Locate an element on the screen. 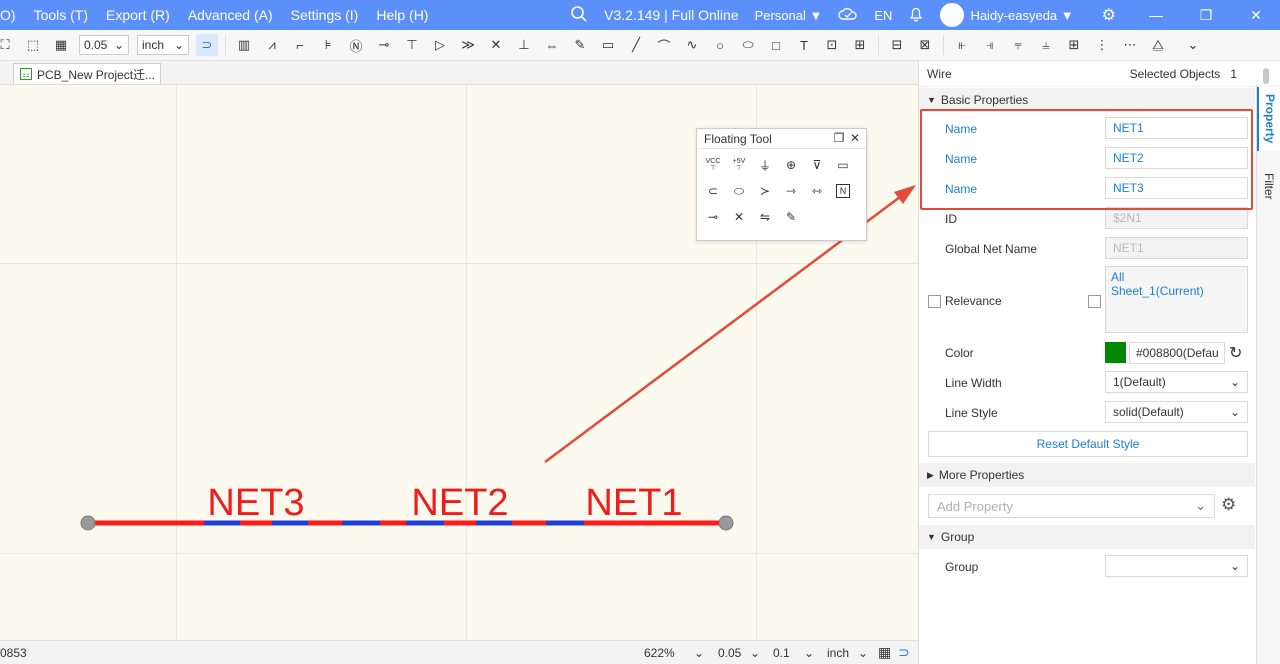 The image size is (1280, 664). menu-item-tools: Tools (T) is located at coordinates (61, 15).